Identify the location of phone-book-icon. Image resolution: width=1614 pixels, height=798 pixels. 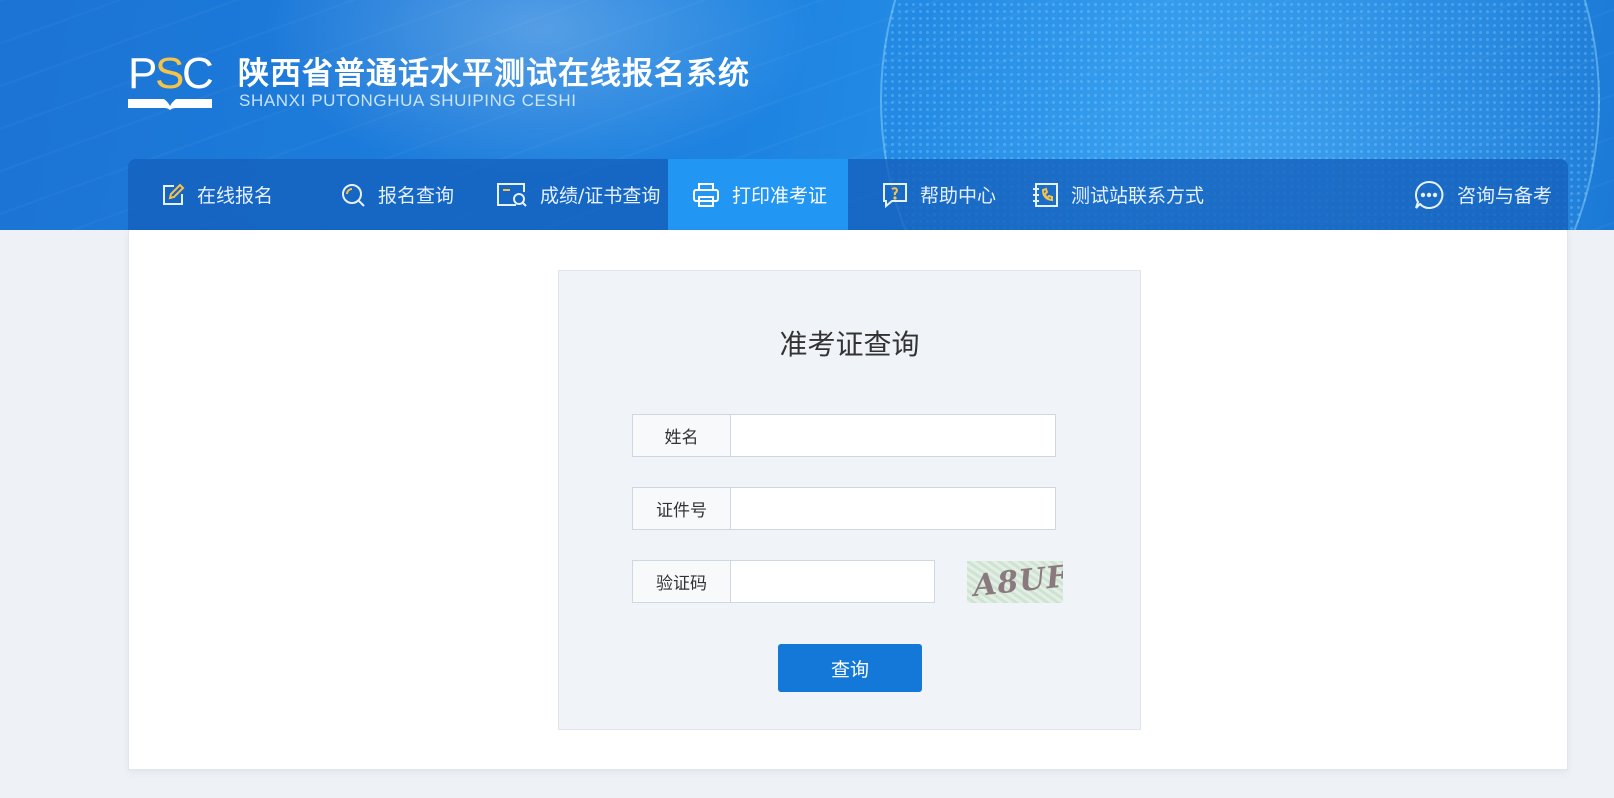
(1045, 194).